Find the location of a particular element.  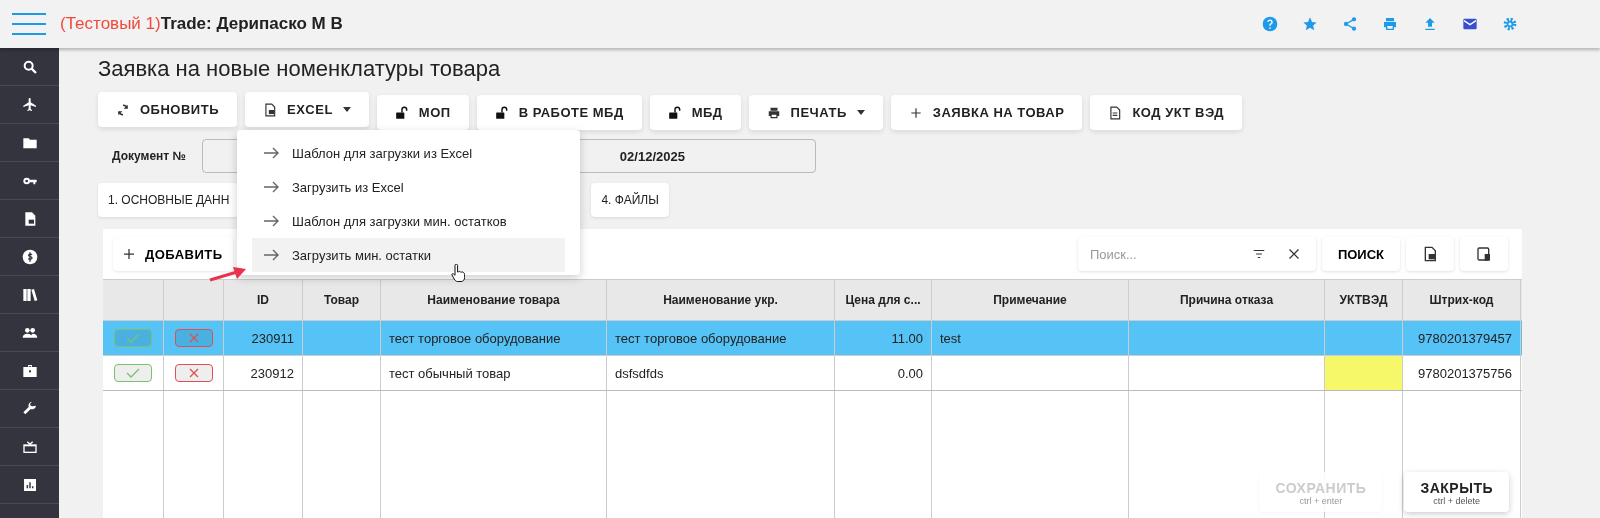

toolbar-button: МОП is located at coordinates (422, 112).